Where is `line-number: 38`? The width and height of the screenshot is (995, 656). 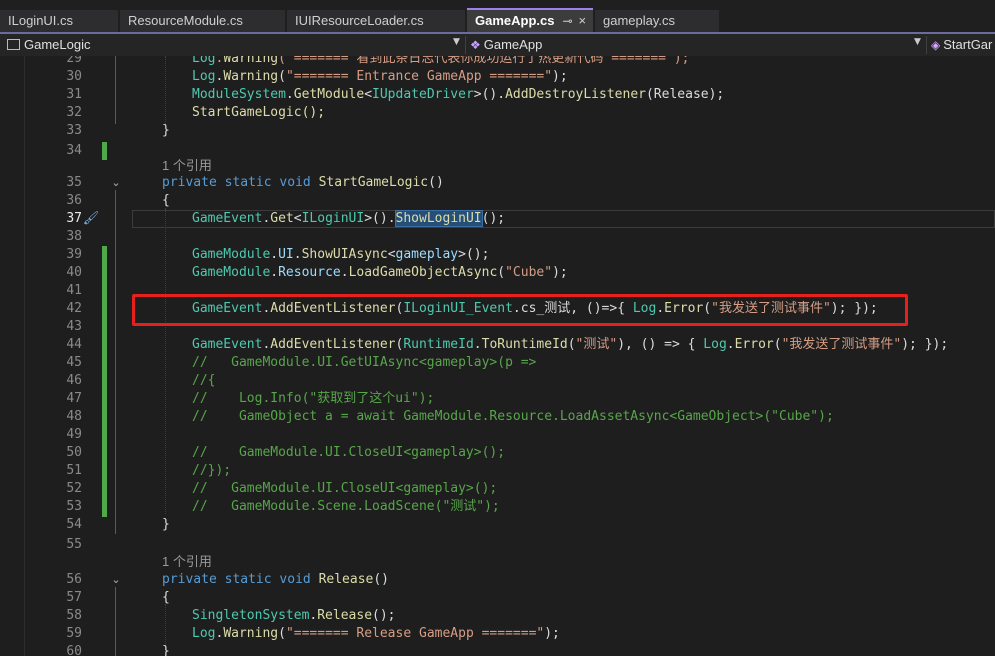 line-number: 38 is located at coordinates (74, 236).